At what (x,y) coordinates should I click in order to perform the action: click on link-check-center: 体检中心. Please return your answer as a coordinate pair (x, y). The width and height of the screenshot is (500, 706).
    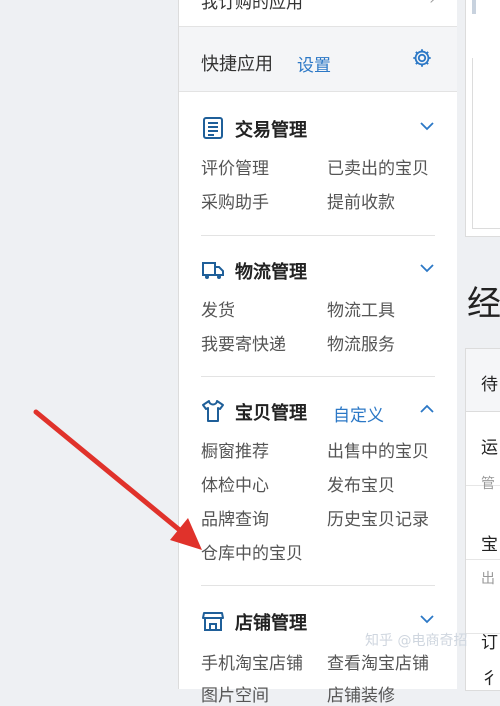
    Looking at the image, I should click on (235, 483).